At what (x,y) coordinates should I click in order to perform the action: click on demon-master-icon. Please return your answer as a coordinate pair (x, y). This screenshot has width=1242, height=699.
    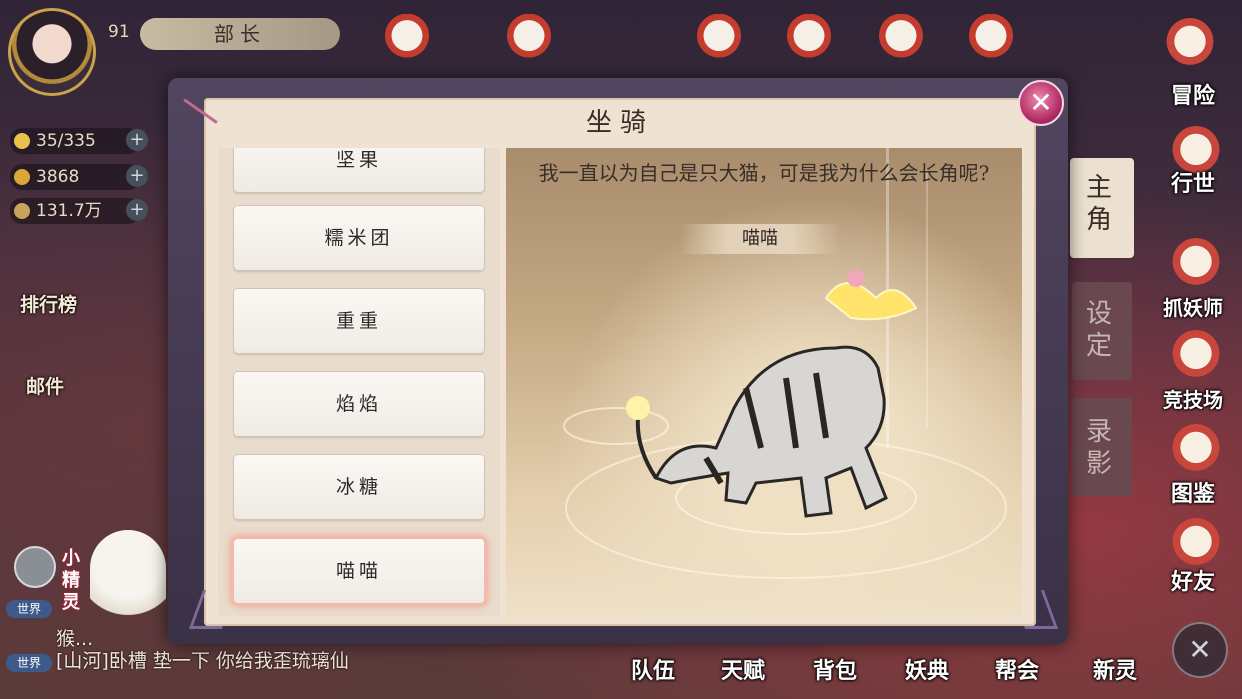
    Looking at the image, I should click on (1196, 264).